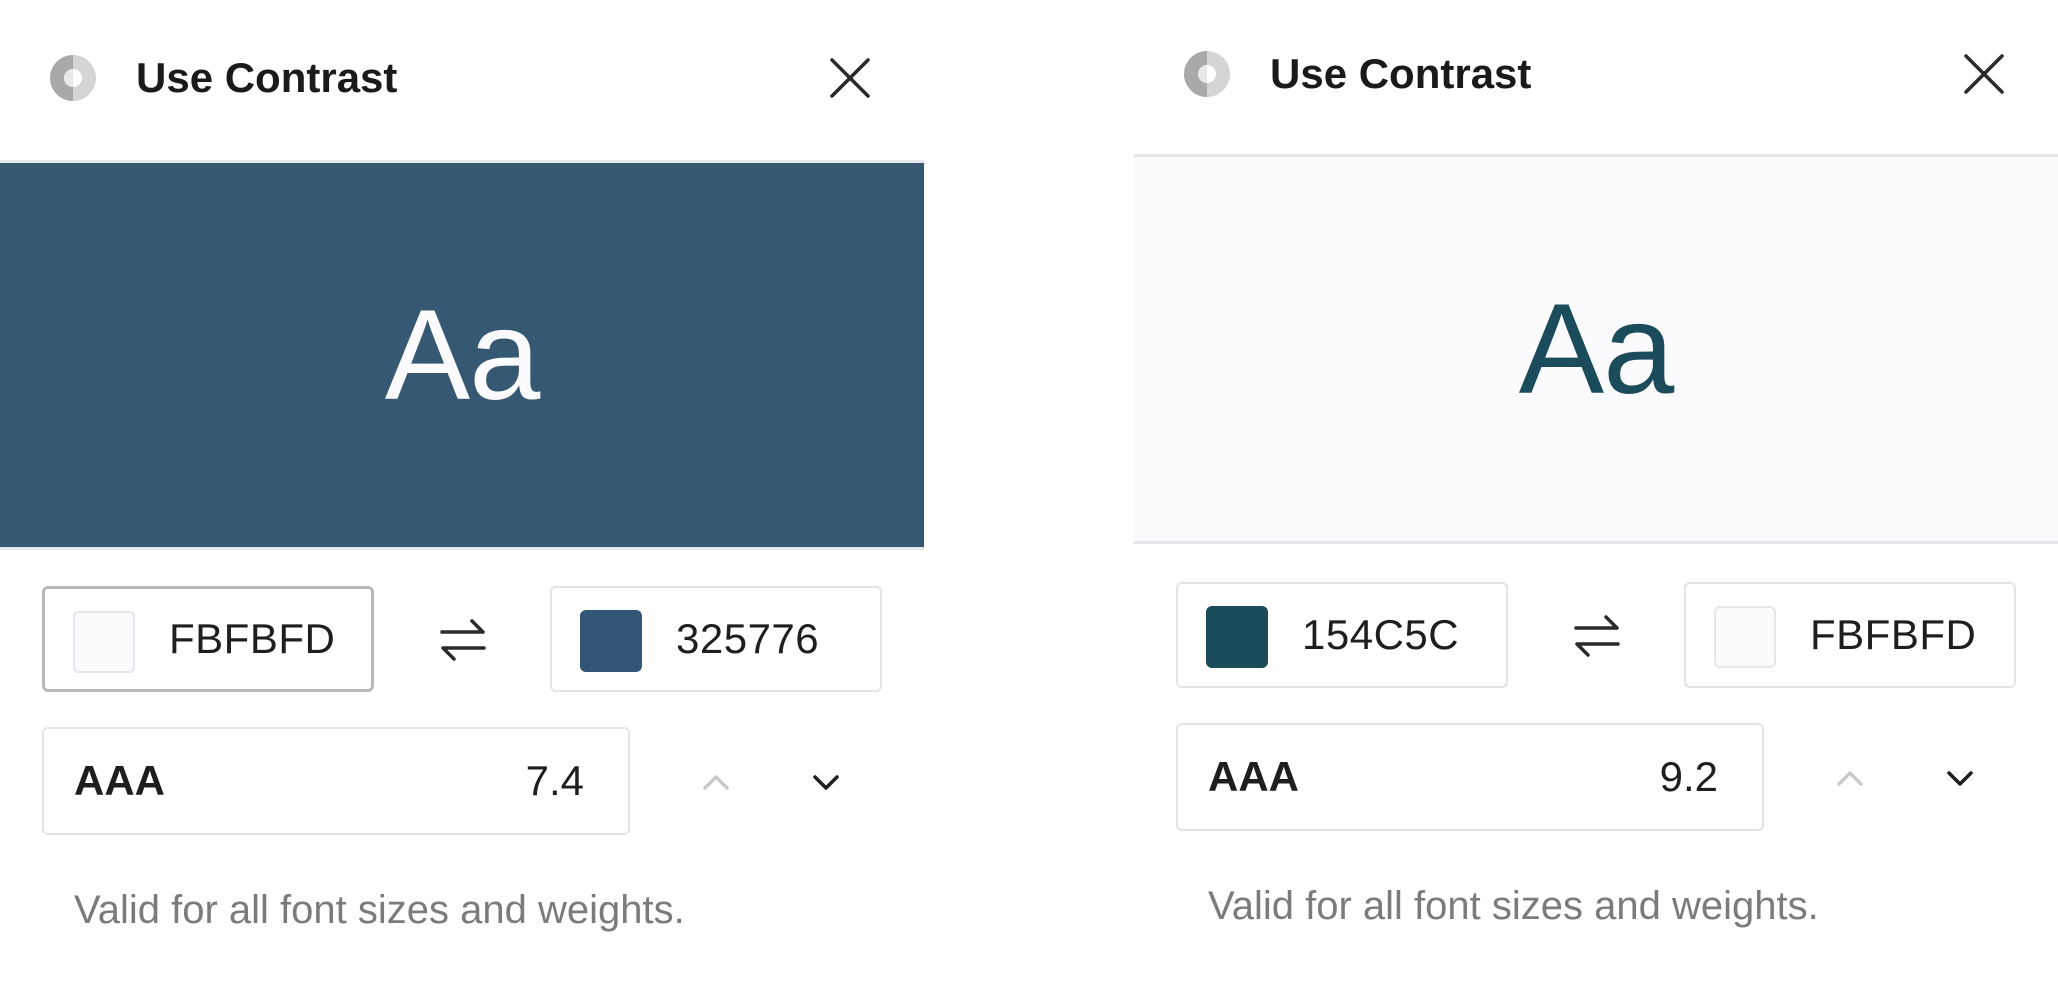 This screenshot has height=984, width=2058. I want to click on foreground-color-field: 154C5C, so click(1342, 635).